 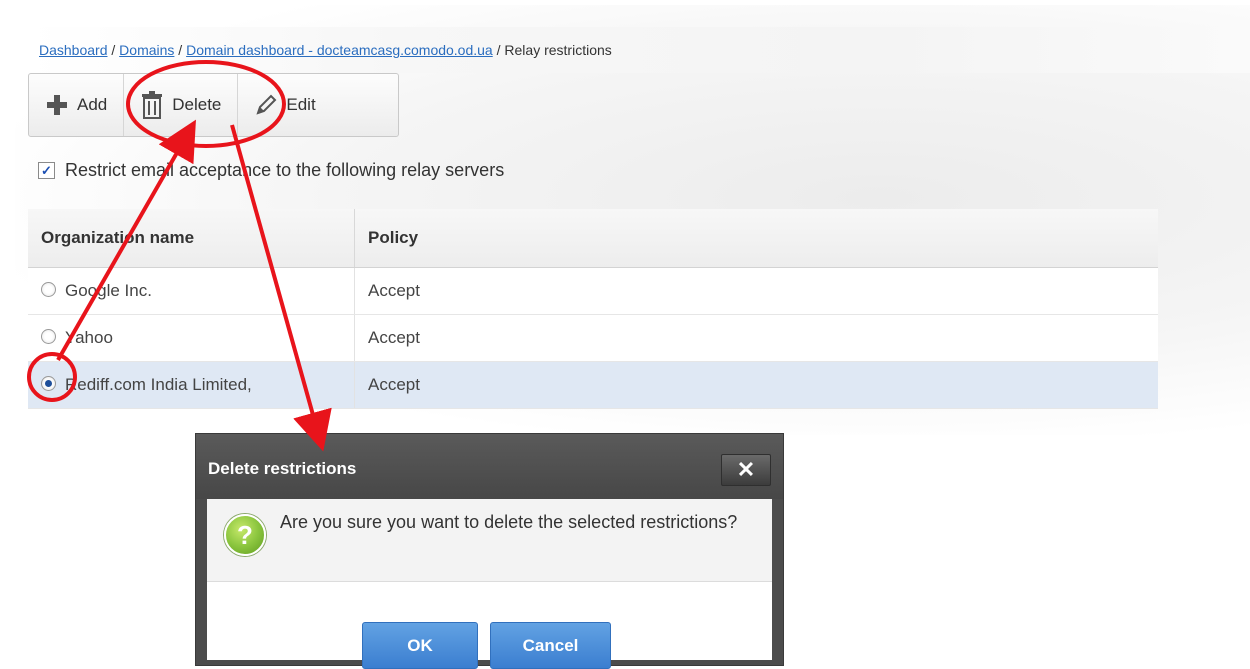 I want to click on organization-cell: Rediff.com India Limited,, so click(x=191, y=385).